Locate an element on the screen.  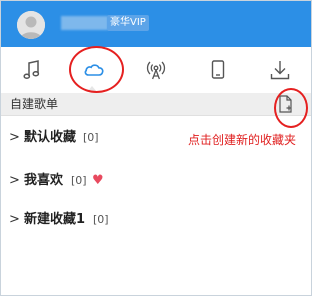
highlight-ring-new-playlist is located at coordinates (291, 108).